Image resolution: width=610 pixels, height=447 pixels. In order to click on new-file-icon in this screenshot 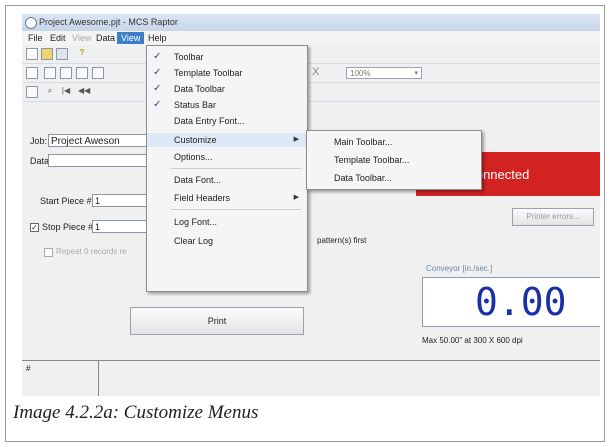, I will do `click(32, 54)`.